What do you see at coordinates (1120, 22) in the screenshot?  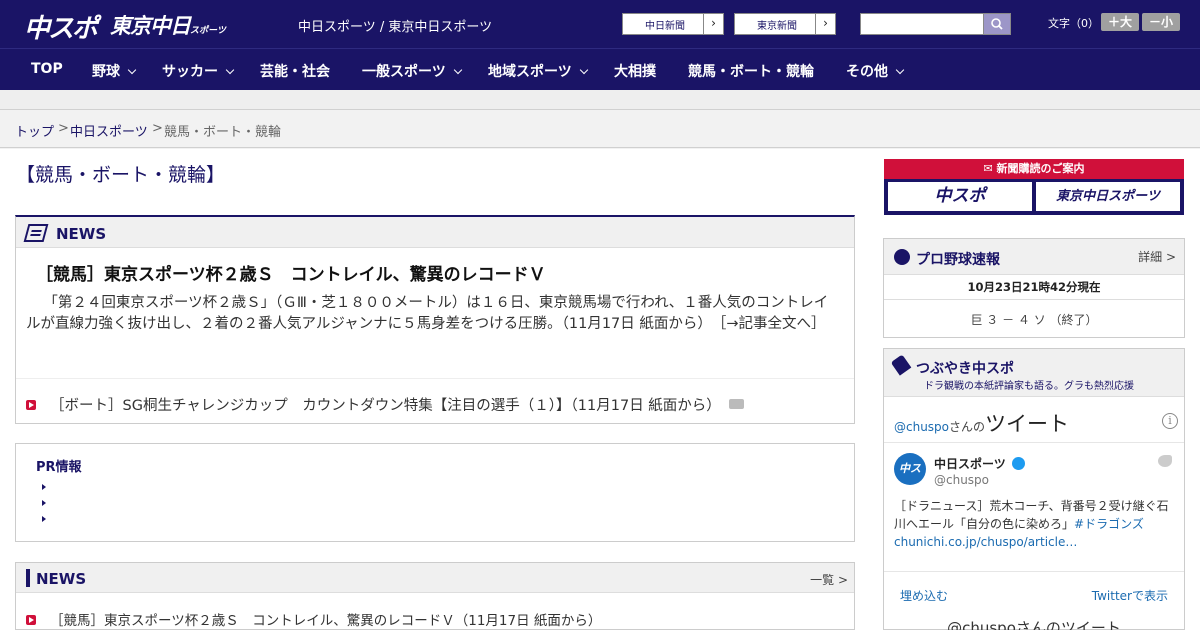 I see `font-larger-button: ＋大` at bounding box center [1120, 22].